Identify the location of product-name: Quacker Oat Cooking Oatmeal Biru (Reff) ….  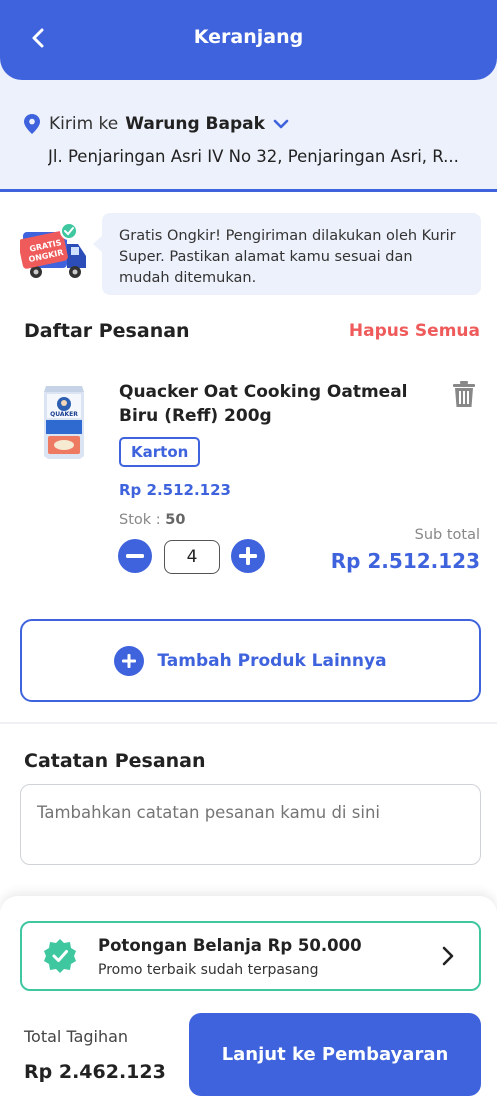
(264, 404).